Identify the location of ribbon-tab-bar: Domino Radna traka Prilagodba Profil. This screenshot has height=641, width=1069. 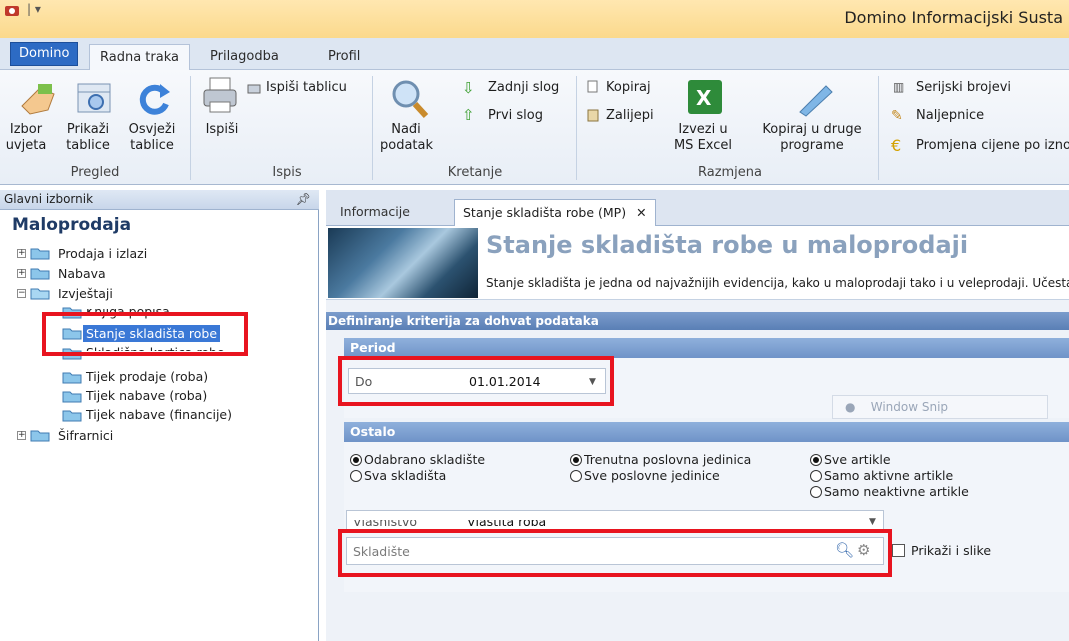
(534, 54).